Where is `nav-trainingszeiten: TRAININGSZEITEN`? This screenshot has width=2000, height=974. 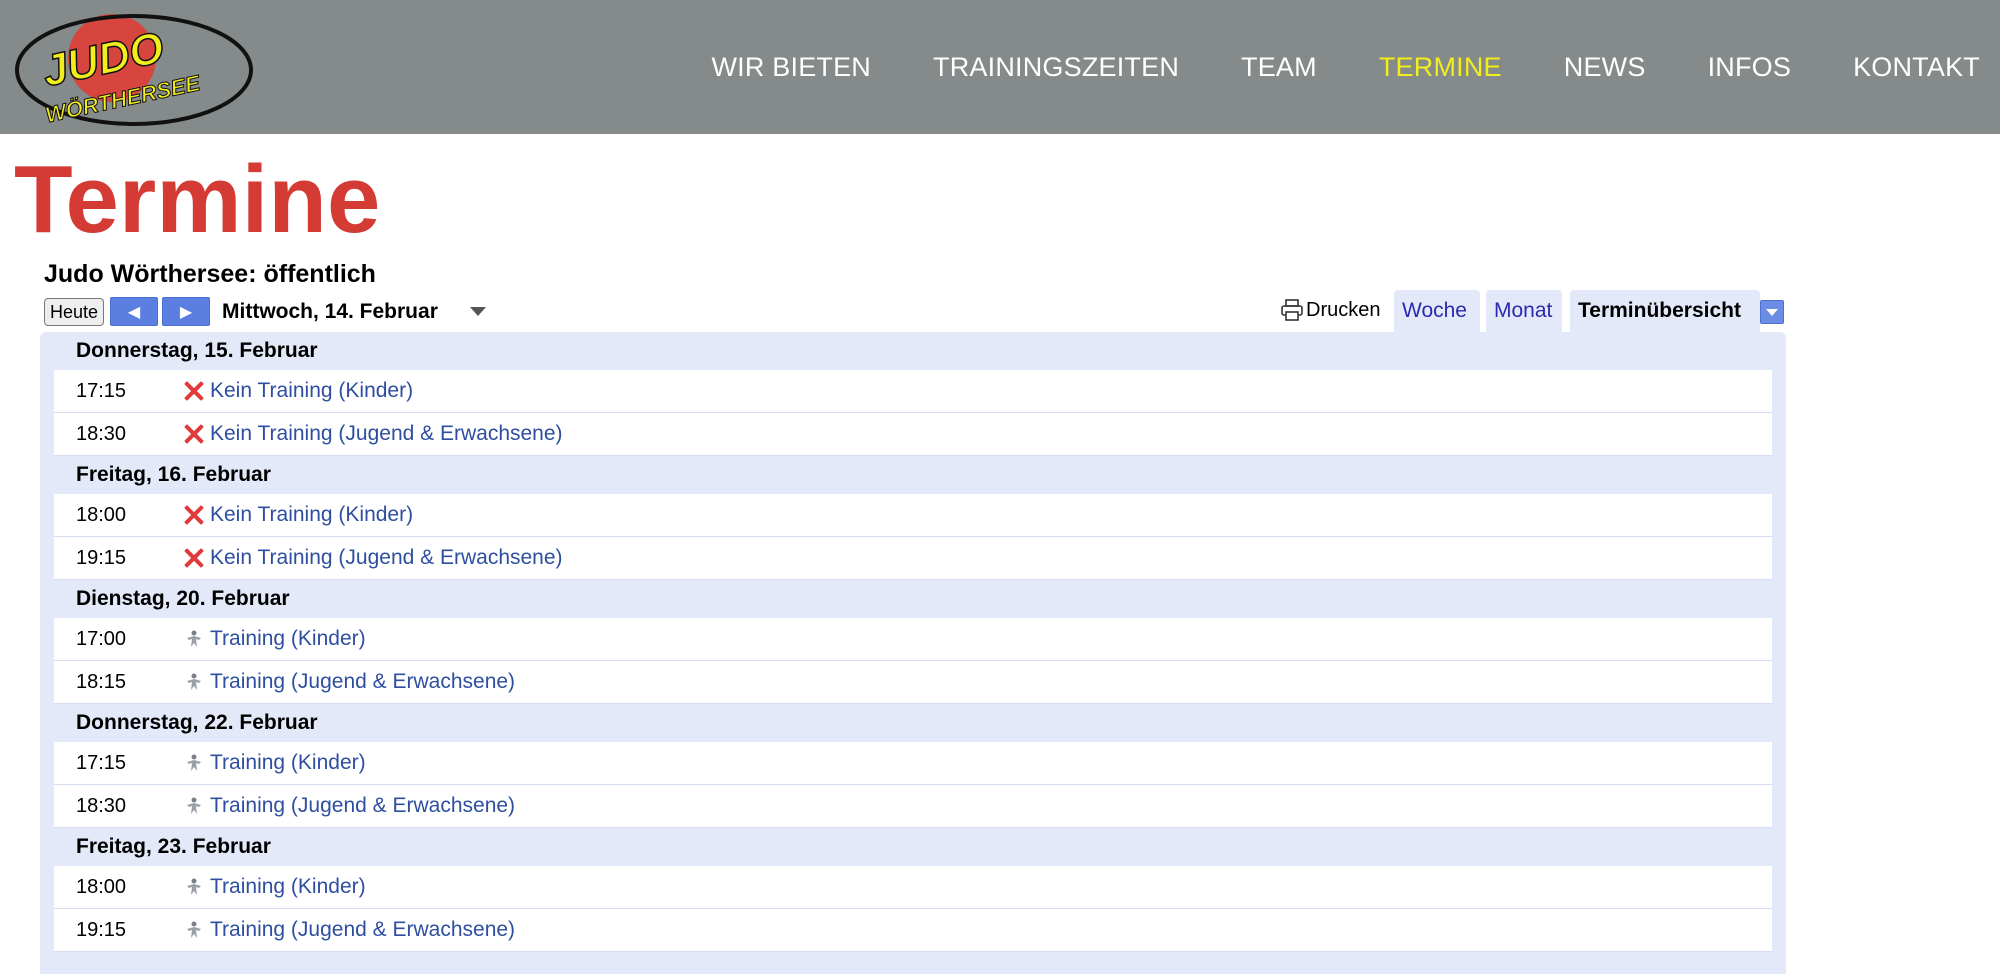
nav-trainingszeiten: TRAININGSZEITEN is located at coordinates (1056, 67).